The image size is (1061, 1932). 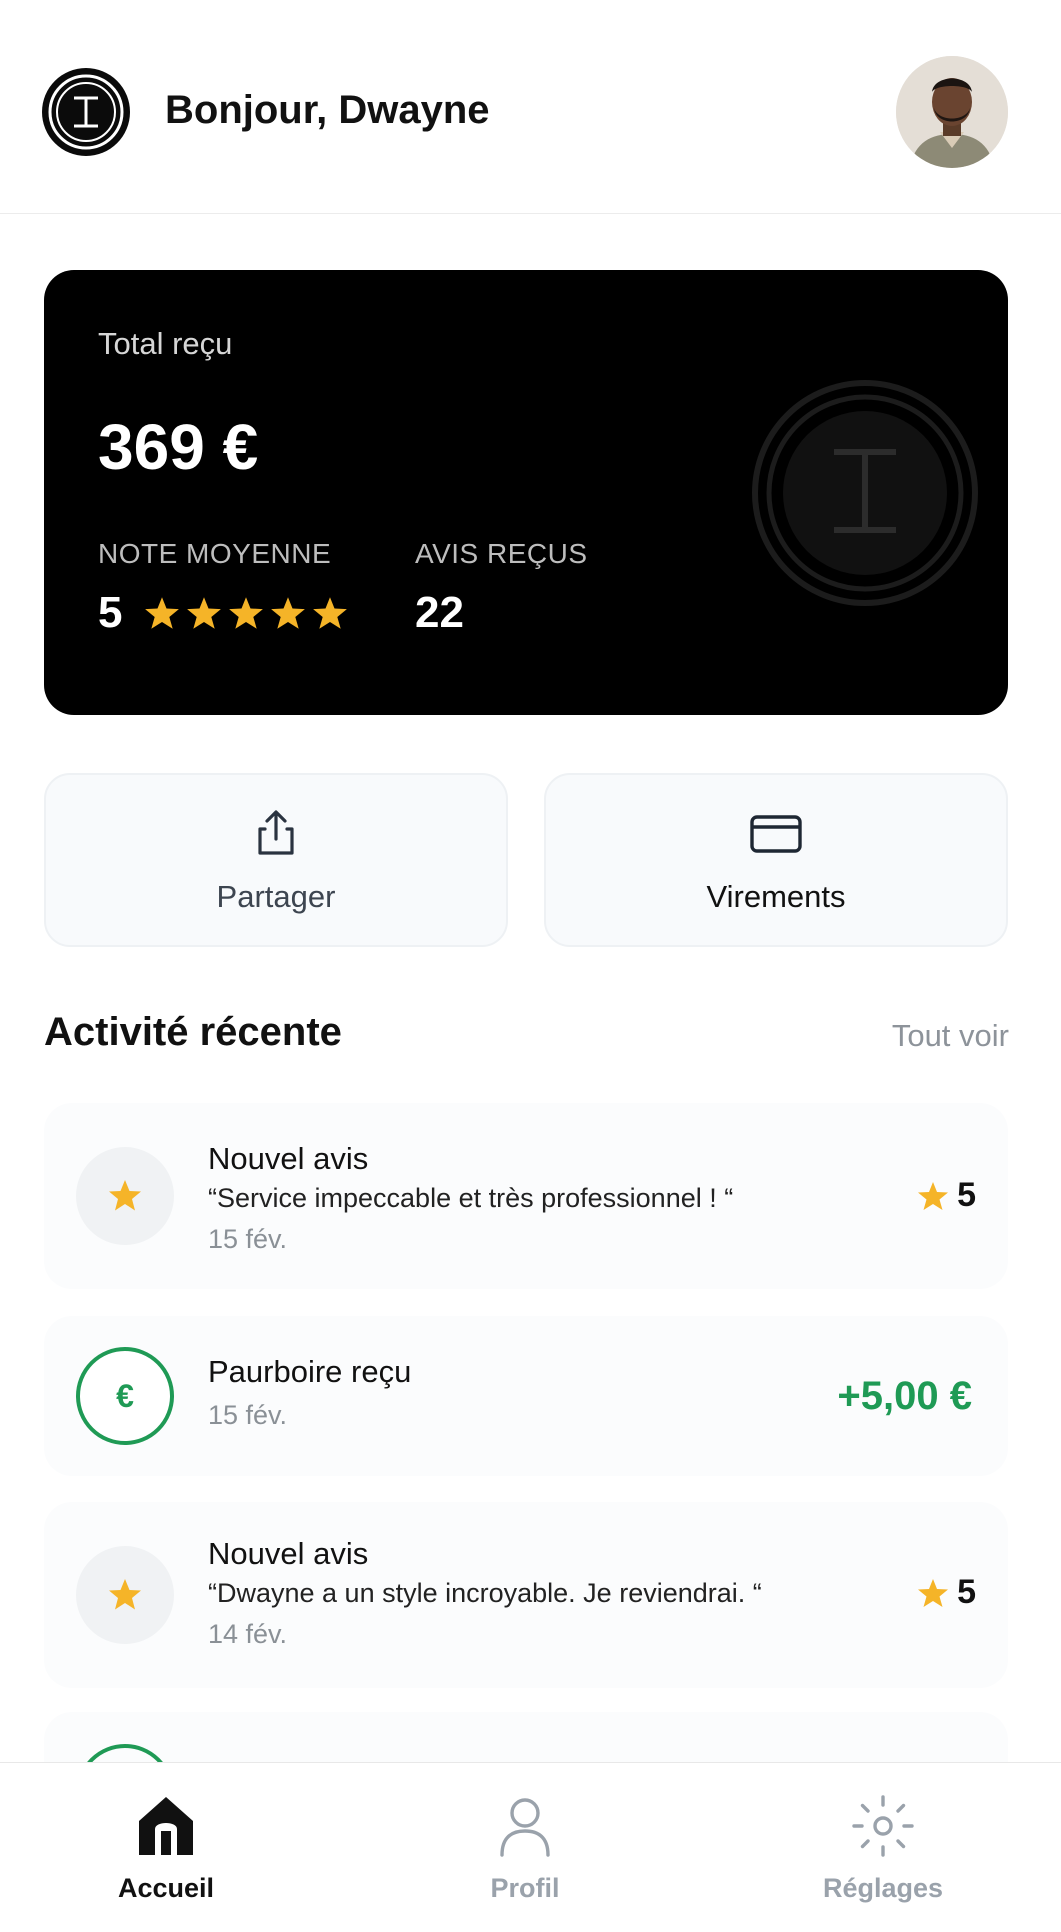 I want to click on credit-card-icon, so click(x=776, y=833).